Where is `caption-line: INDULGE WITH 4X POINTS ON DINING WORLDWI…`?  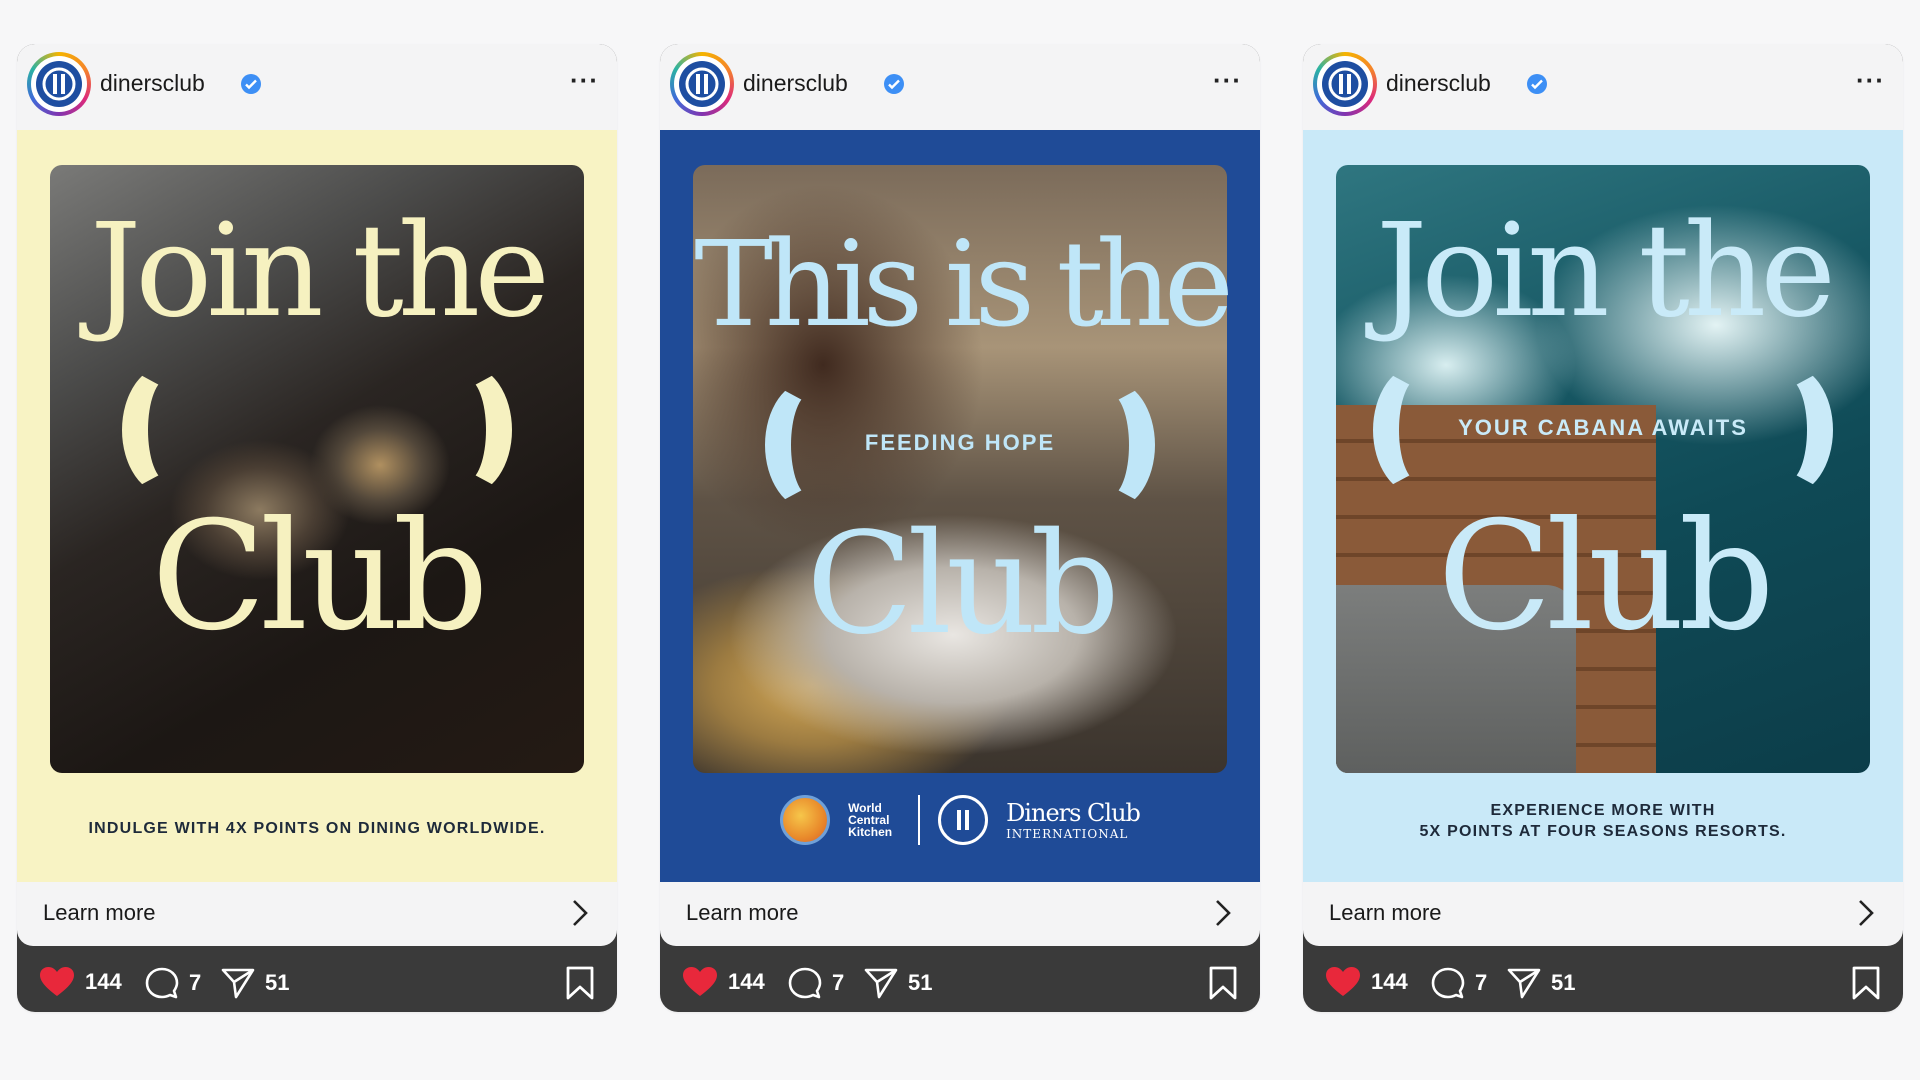 caption-line: INDULGE WITH 4X POINTS ON DINING WORLDWI… is located at coordinates (317, 828).